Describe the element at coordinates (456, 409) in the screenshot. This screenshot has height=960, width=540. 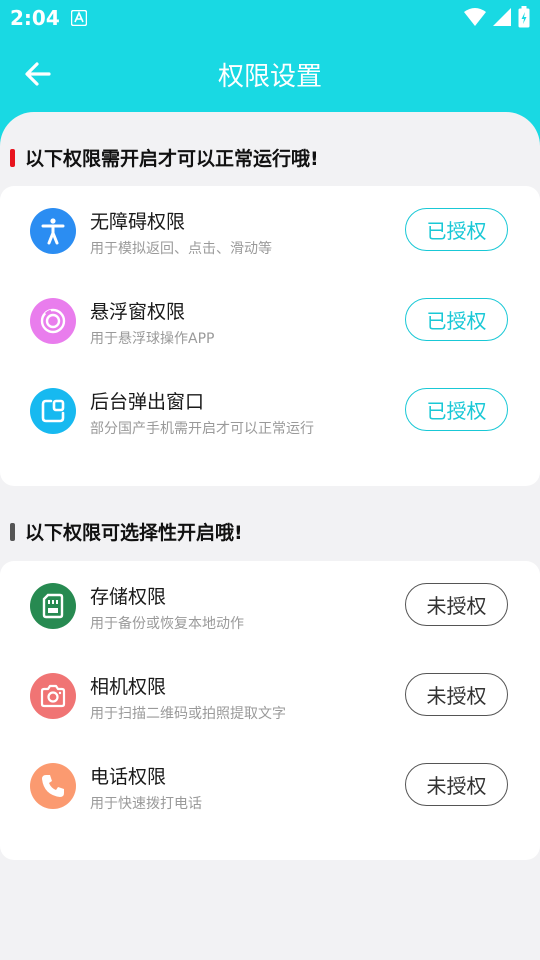
I see `popup-window-status-button: 已授权` at that location.